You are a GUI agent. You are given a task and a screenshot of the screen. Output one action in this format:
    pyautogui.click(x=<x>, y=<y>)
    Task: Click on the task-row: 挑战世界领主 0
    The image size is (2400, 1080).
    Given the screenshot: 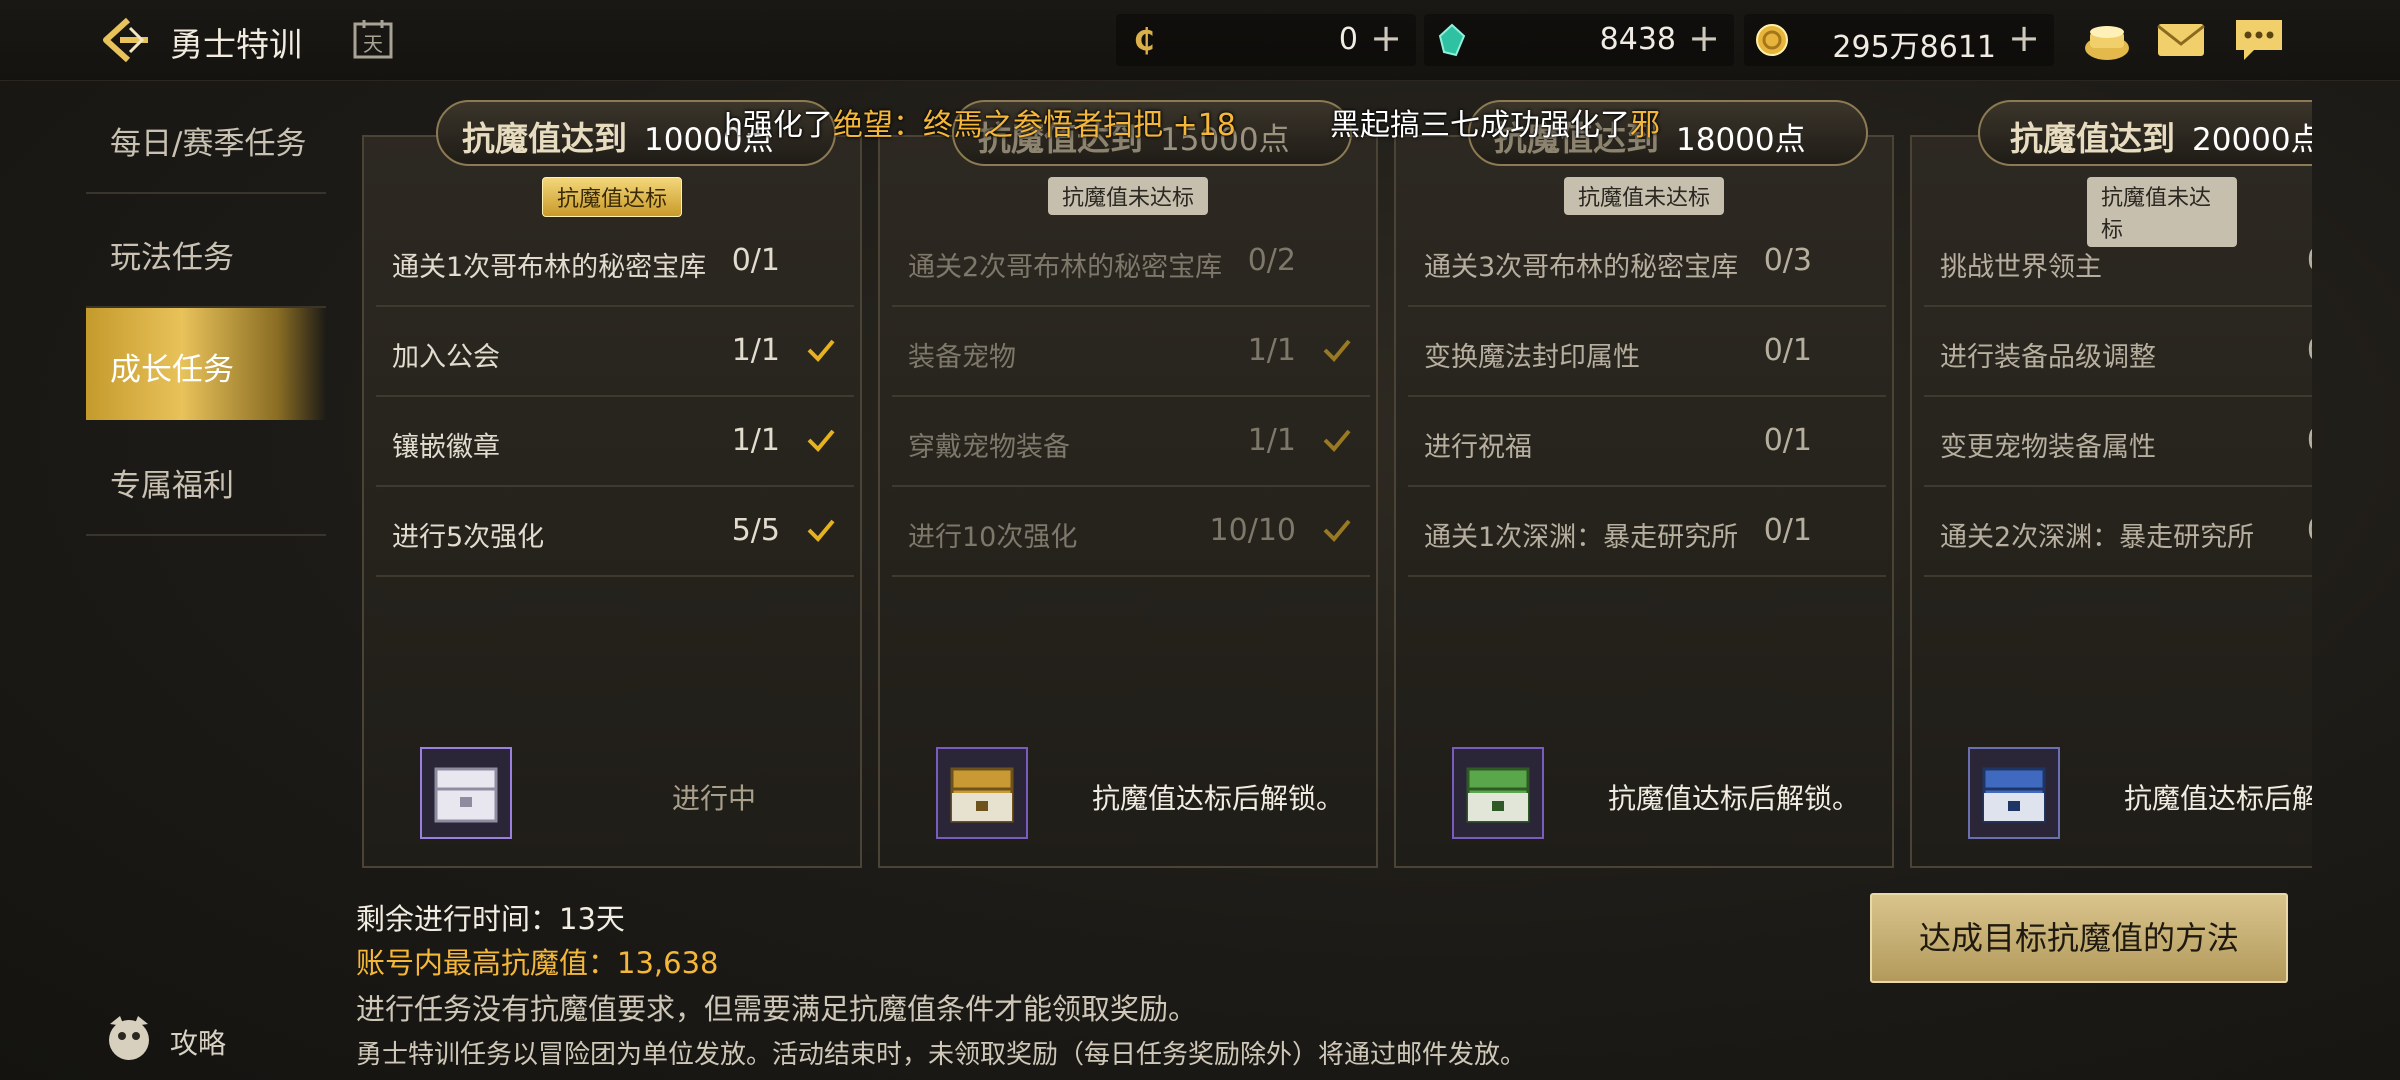 What is the action you would take?
    pyautogui.click(x=2118, y=262)
    